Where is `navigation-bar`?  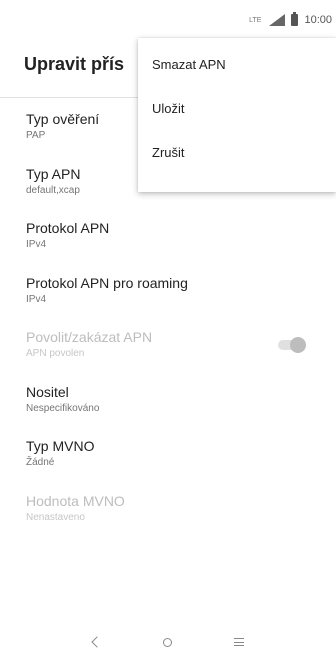 navigation-bar is located at coordinates (168, 642).